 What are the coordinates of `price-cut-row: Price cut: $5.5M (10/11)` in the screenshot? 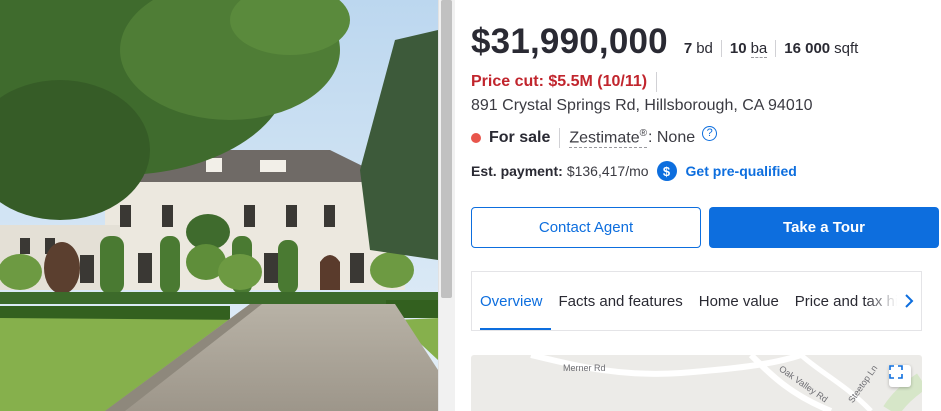 It's located at (564, 82).